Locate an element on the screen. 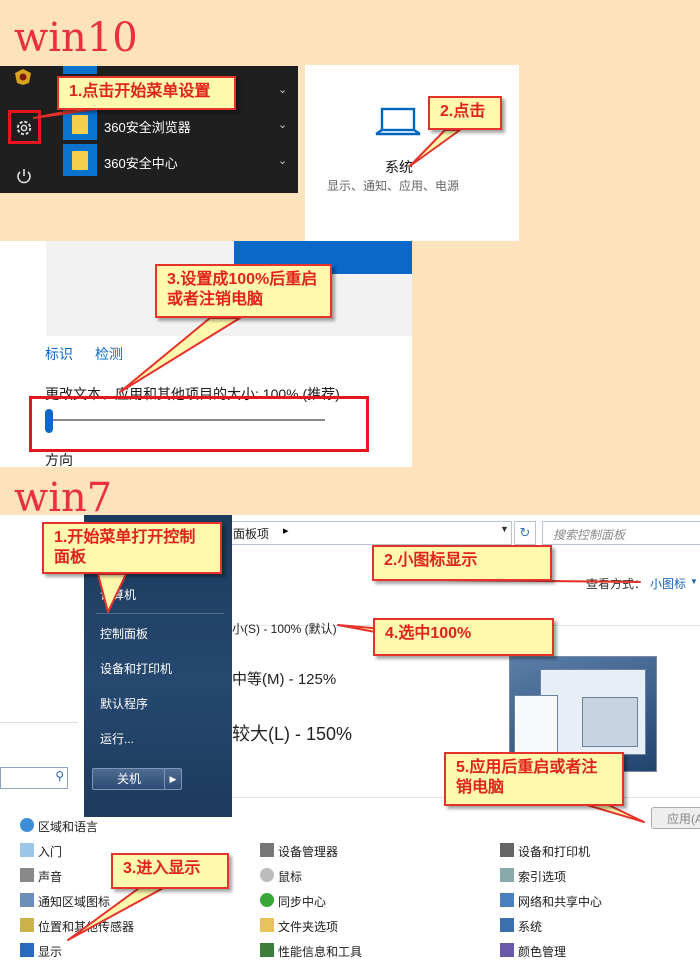 This screenshot has height=967, width=700. security-tile is located at coordinates (80, 160).